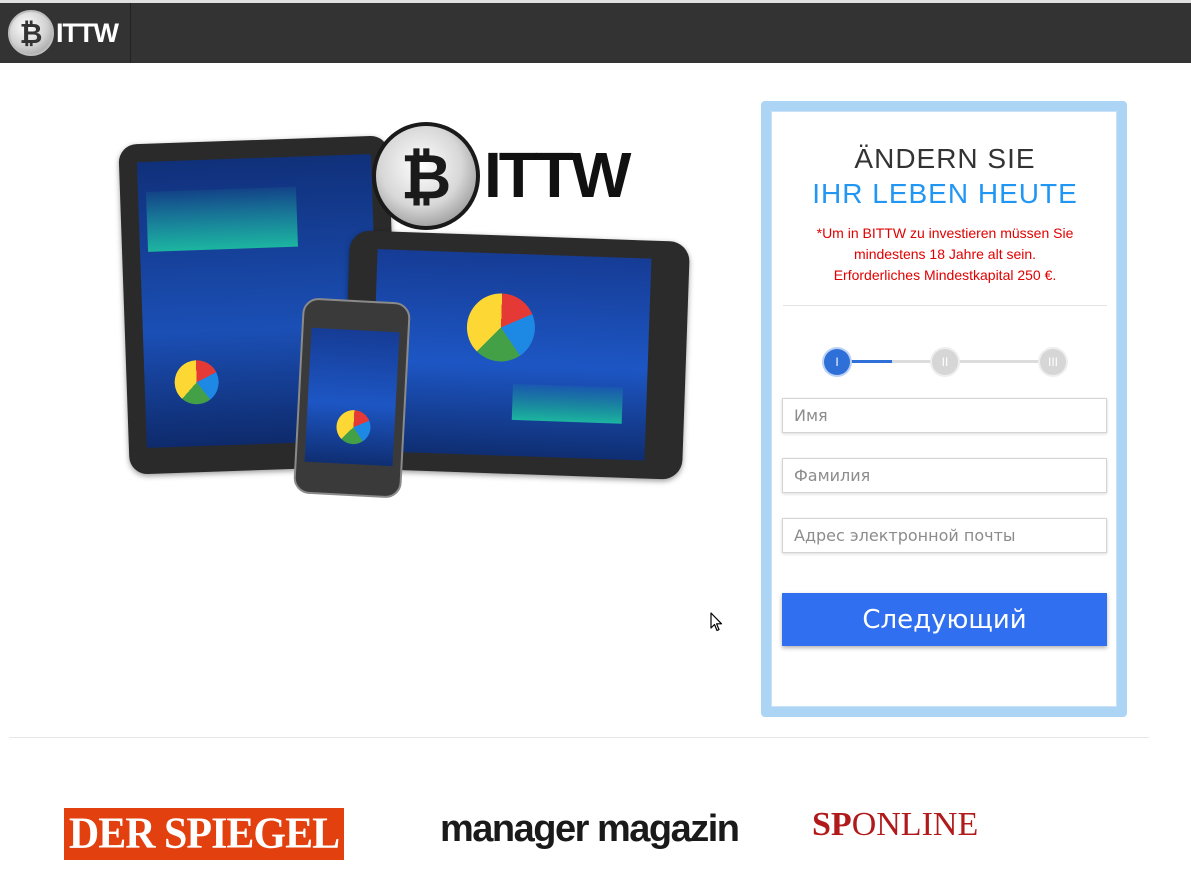 This screenshot has height=870, width=1191. I want to click on mouse-cursor-icon, so click(716, 622).